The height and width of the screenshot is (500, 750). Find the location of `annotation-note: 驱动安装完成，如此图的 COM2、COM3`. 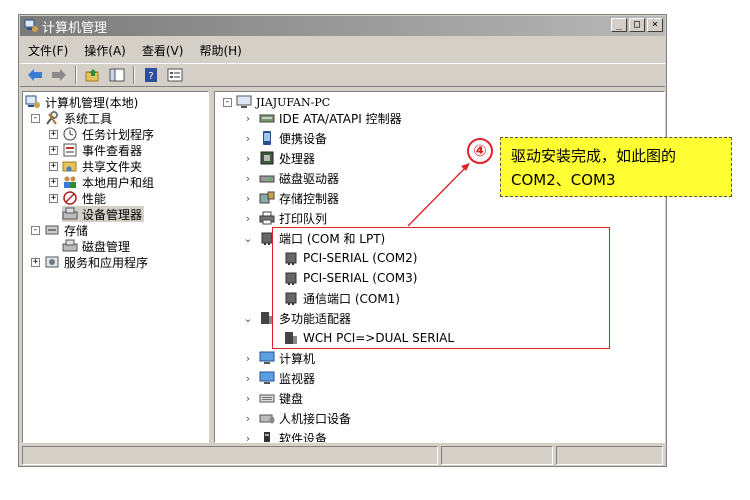

annotation-note: 驱动安装完成，如此图的 COM2、COM3 is located at coordinates (616, 167).